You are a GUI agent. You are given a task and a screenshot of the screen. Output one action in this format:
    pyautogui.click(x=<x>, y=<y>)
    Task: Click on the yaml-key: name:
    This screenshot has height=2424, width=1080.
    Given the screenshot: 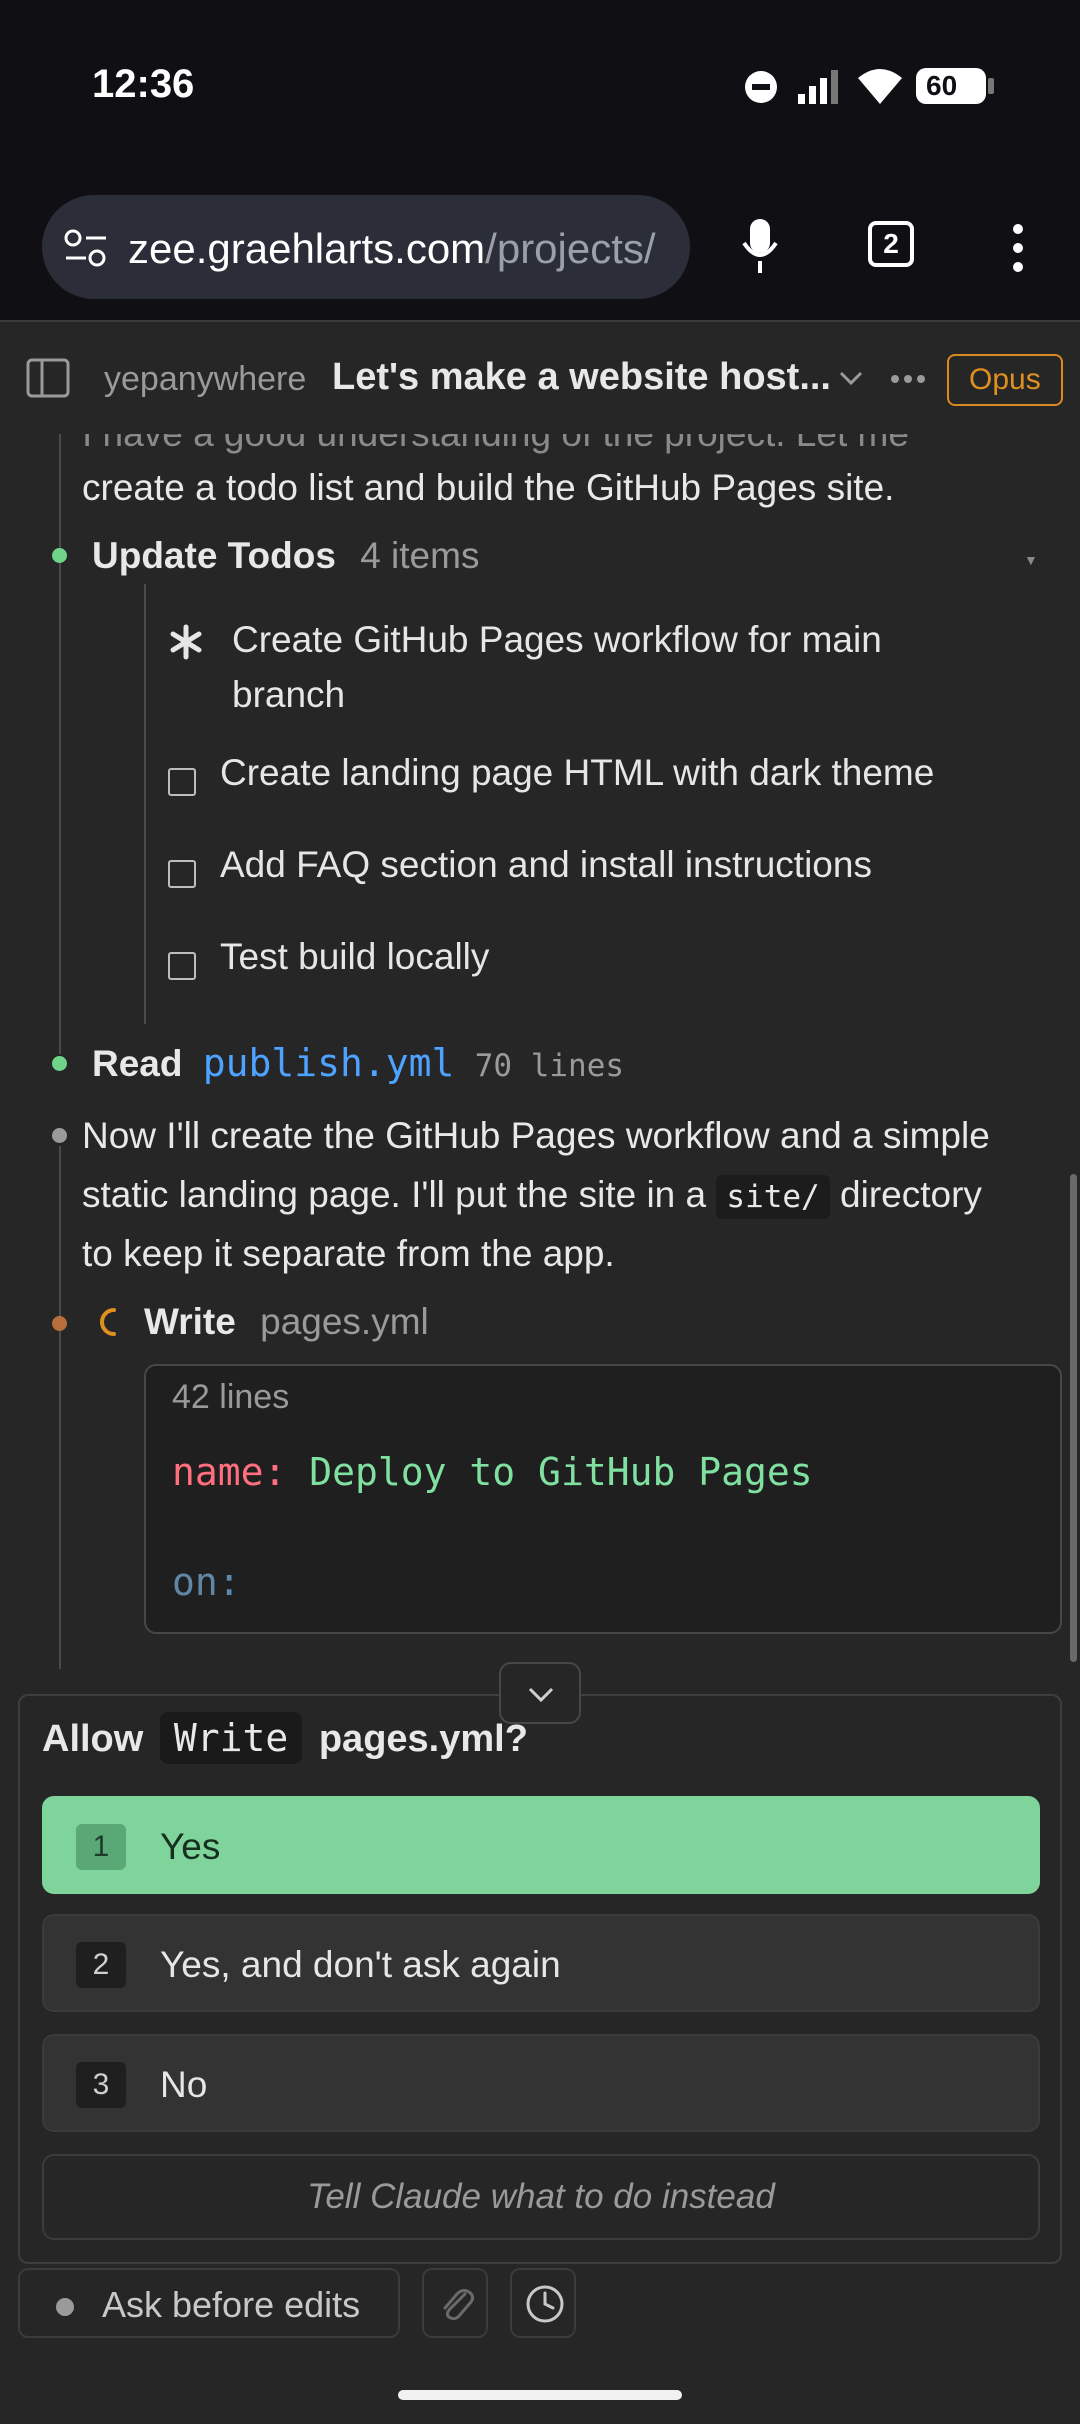 What is the action you would take?
    pyautogui.click(x=229, y=1472)
    